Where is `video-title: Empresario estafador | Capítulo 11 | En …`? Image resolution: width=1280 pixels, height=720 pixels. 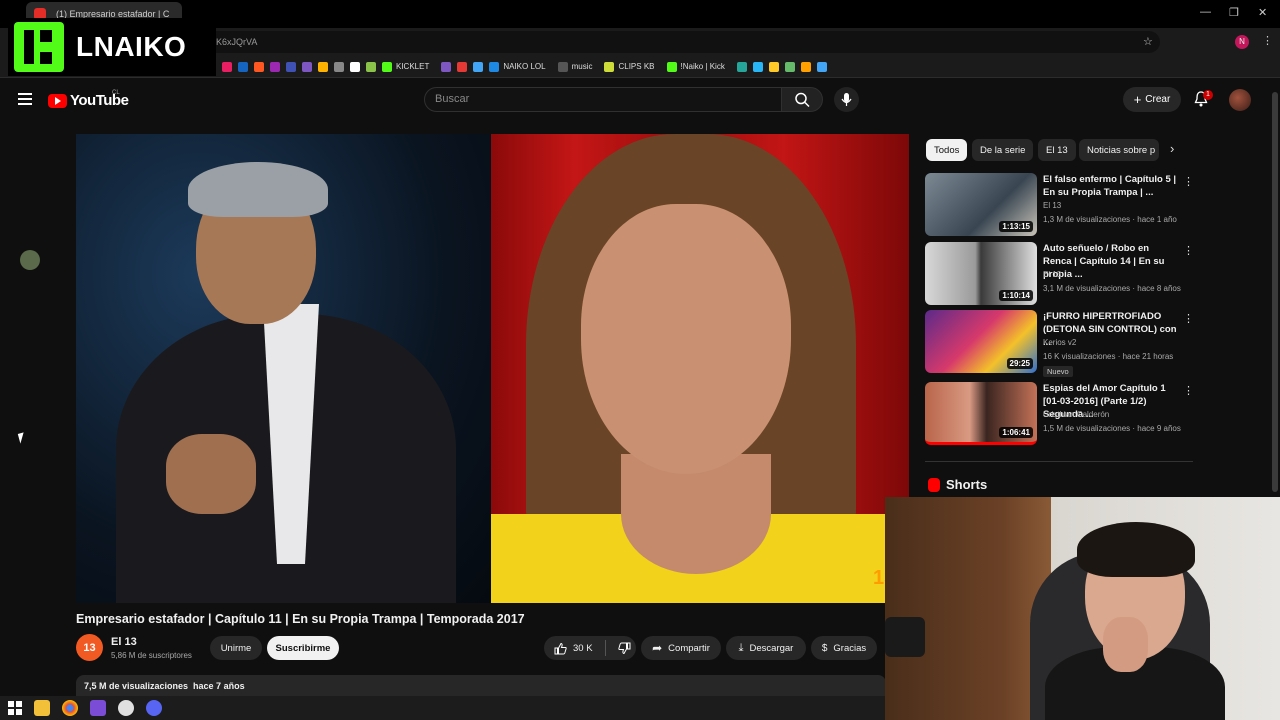 video-title: Empresario estafador | Capítulo 11 | En … is located at coordinates (300, 619).